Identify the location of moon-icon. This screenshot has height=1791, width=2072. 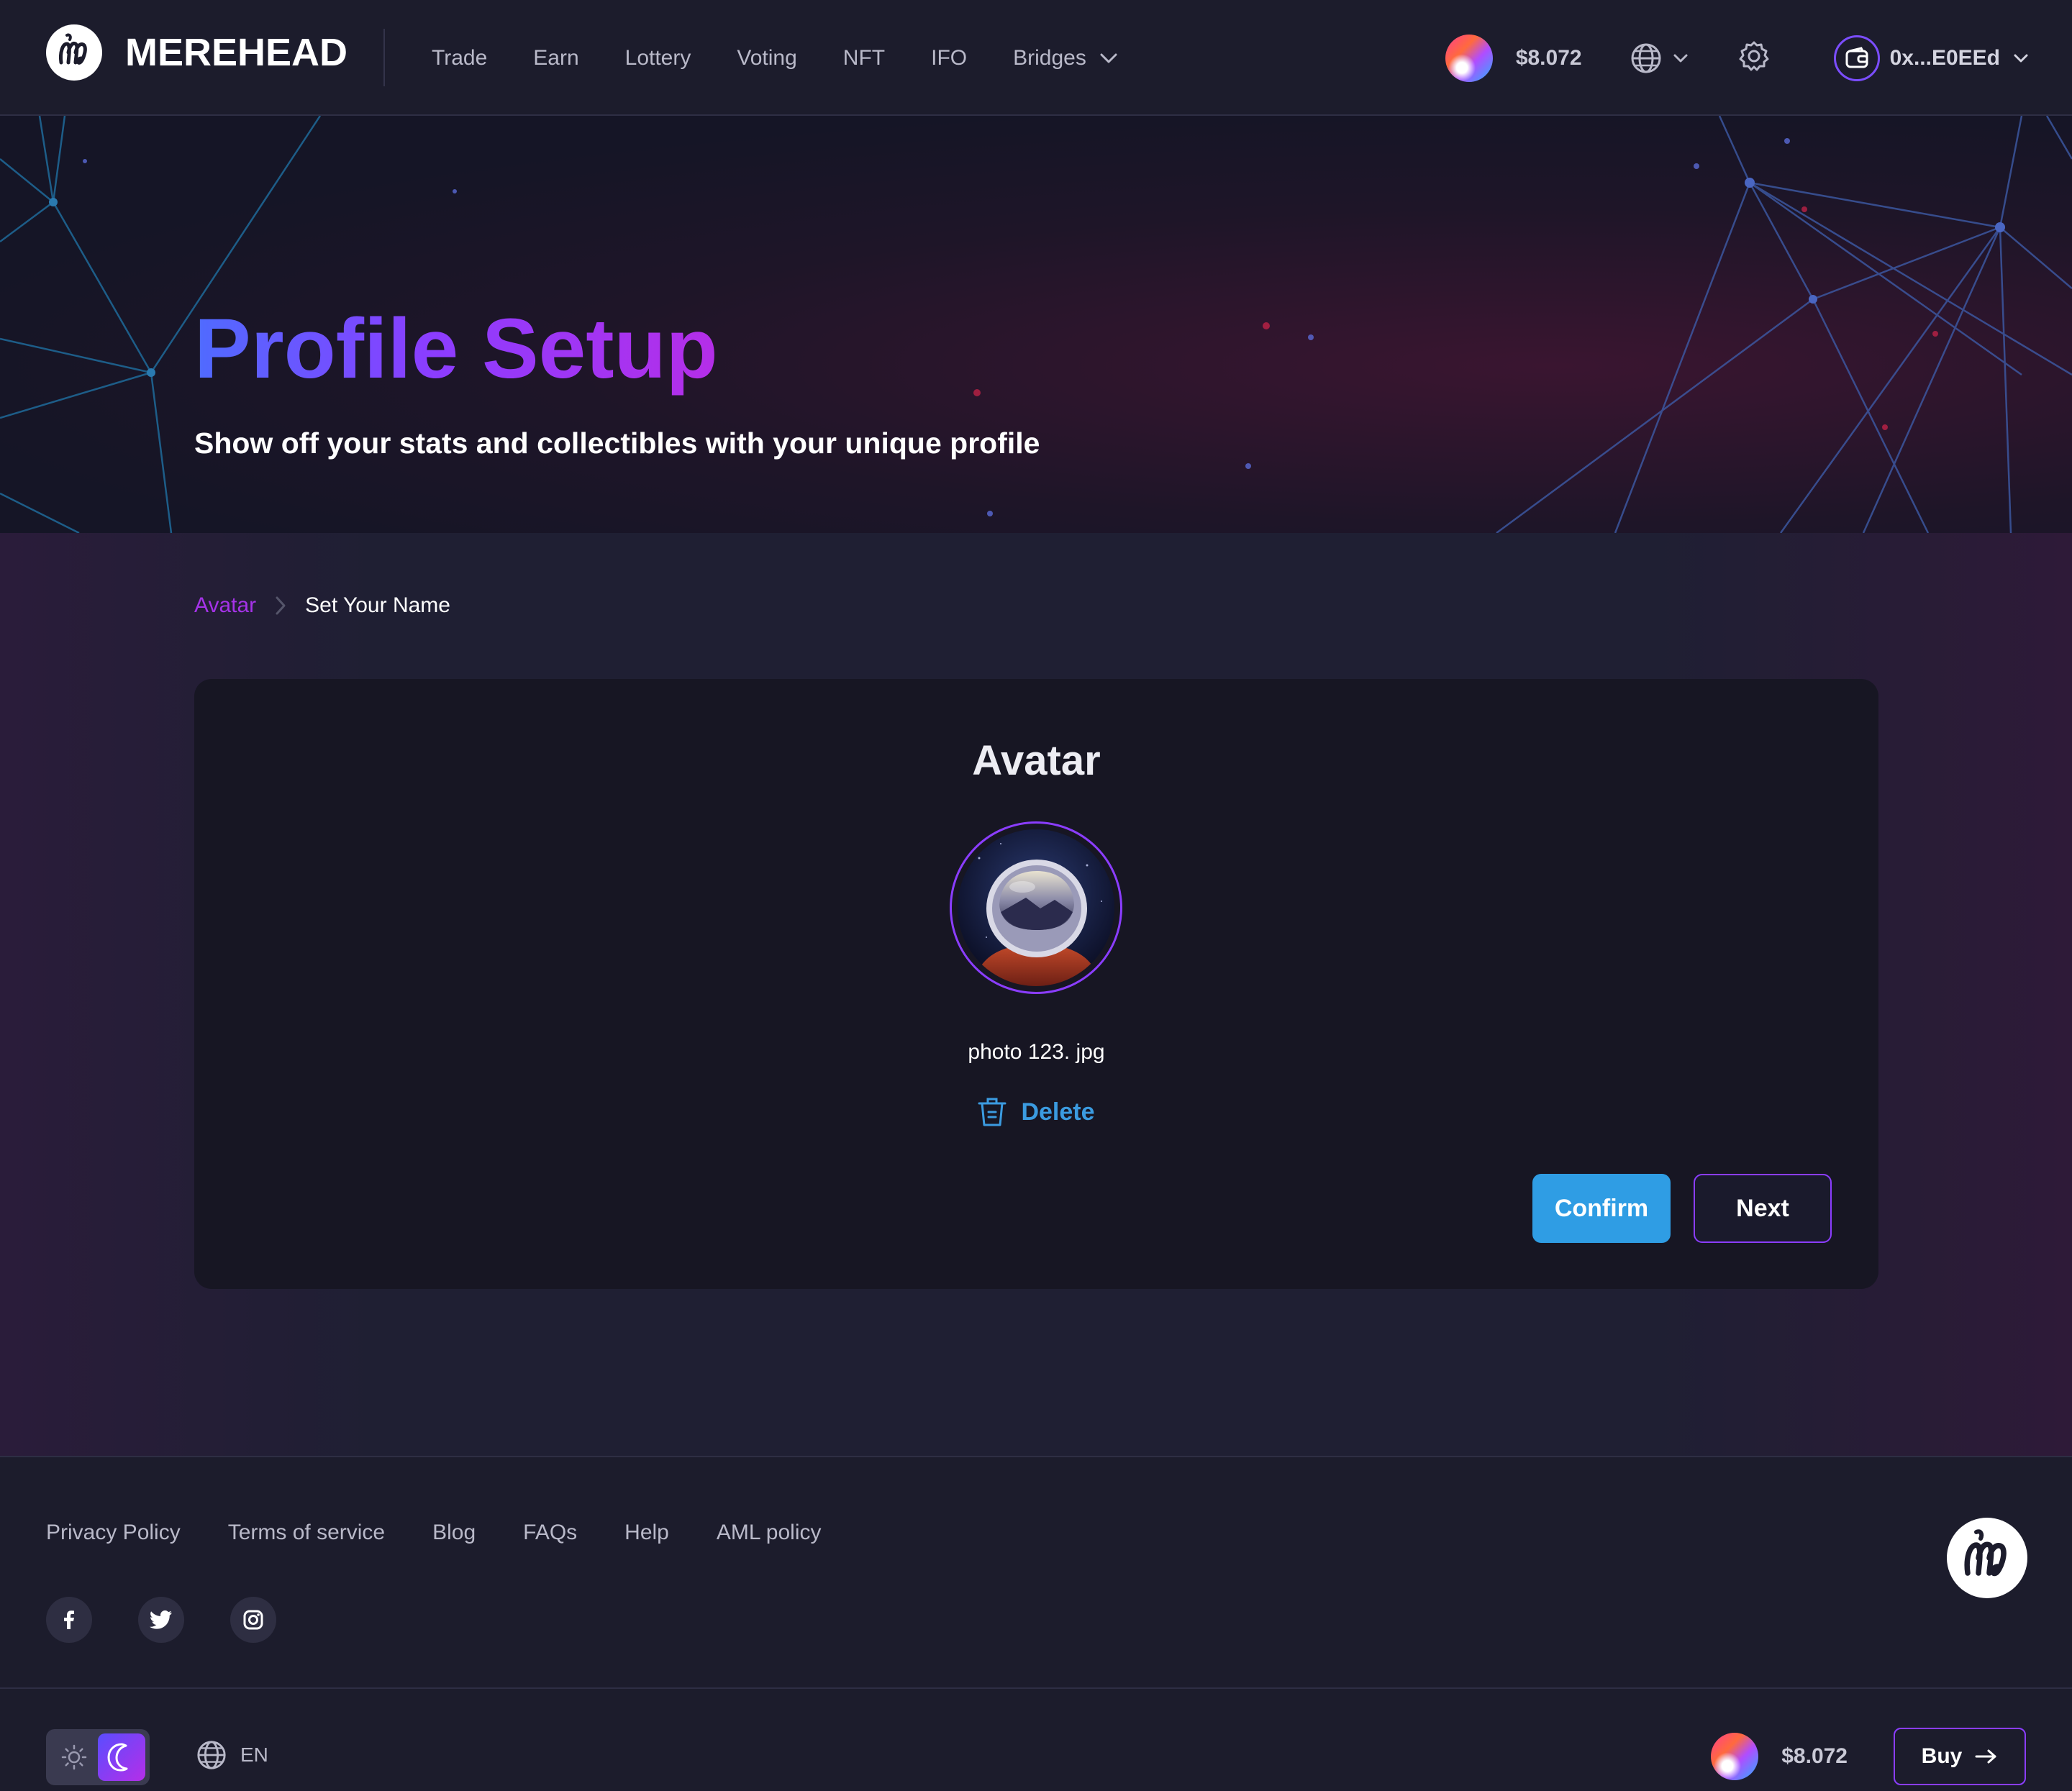
(121, 1757).